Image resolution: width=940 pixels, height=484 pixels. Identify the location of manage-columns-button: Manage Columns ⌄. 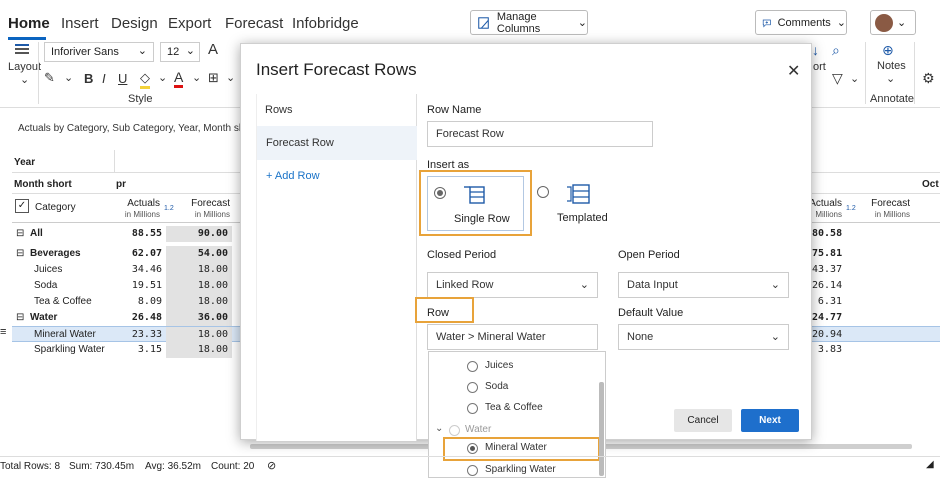
(529, 22).